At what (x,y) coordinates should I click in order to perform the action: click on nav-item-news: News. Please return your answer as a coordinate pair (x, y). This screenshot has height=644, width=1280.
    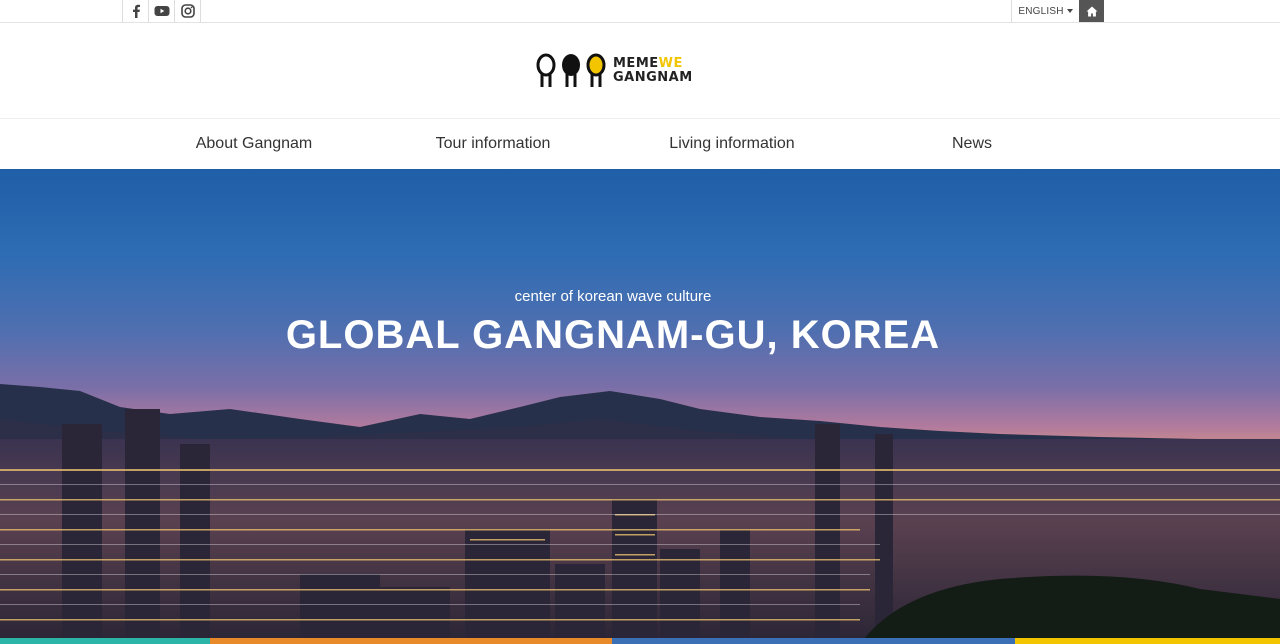
    Looking at the image, I should click on (972, 144).